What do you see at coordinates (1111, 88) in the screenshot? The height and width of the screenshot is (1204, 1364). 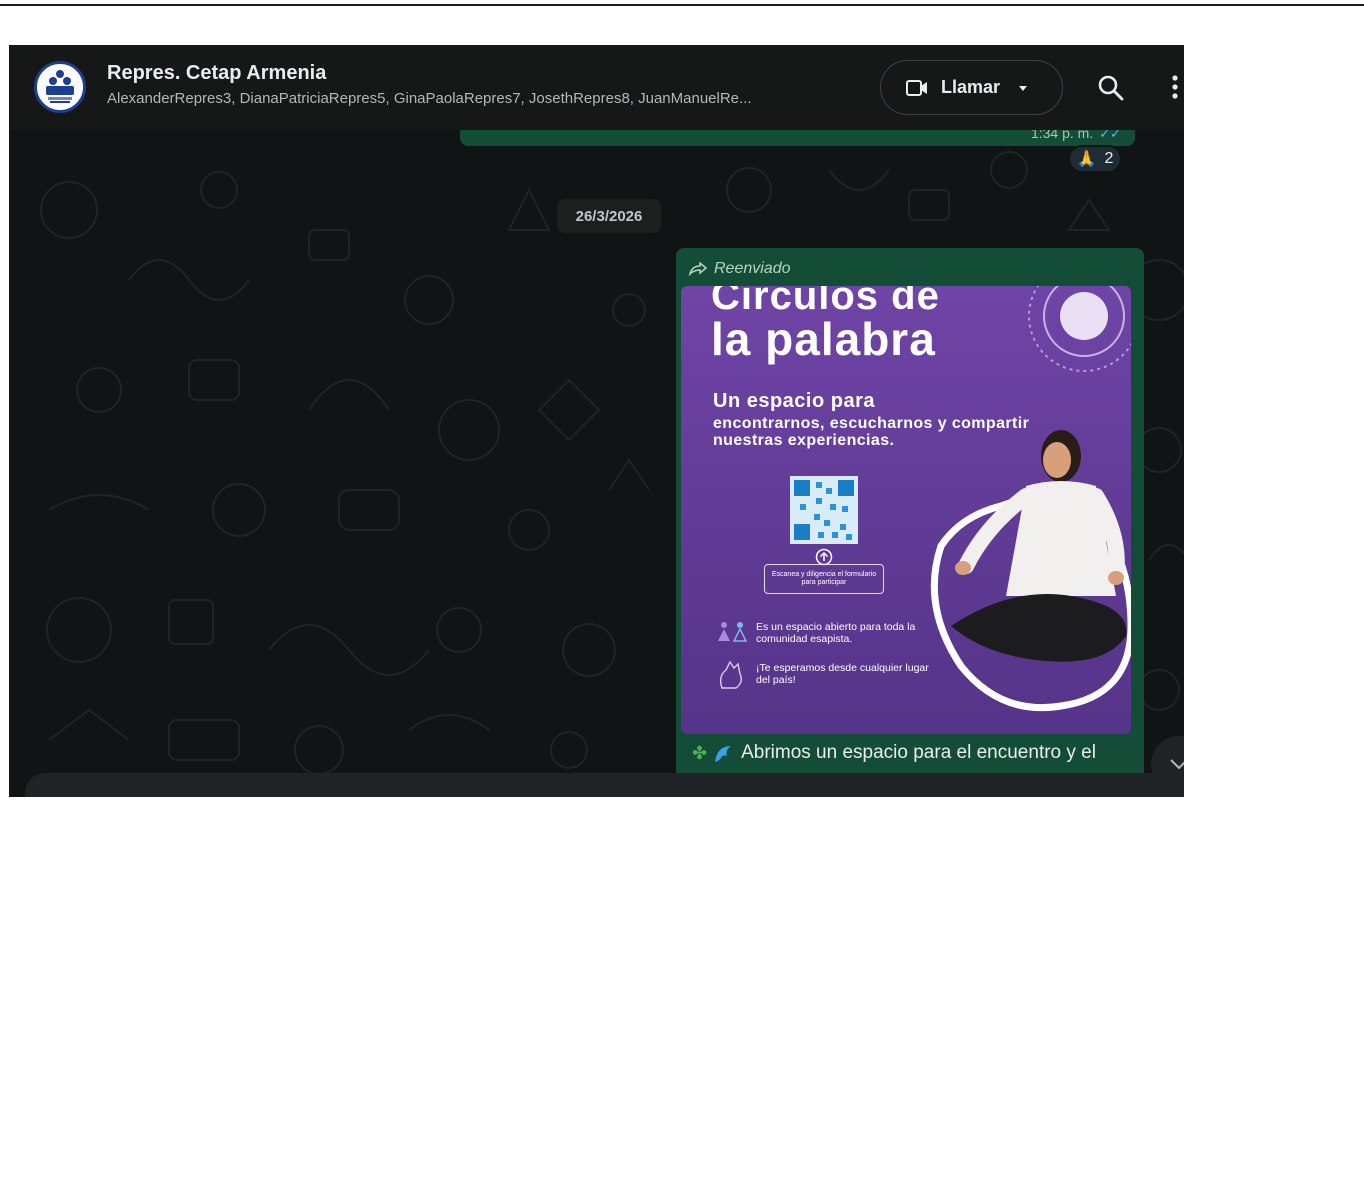 I see `search-icon` at bounding box center [1111, 88].